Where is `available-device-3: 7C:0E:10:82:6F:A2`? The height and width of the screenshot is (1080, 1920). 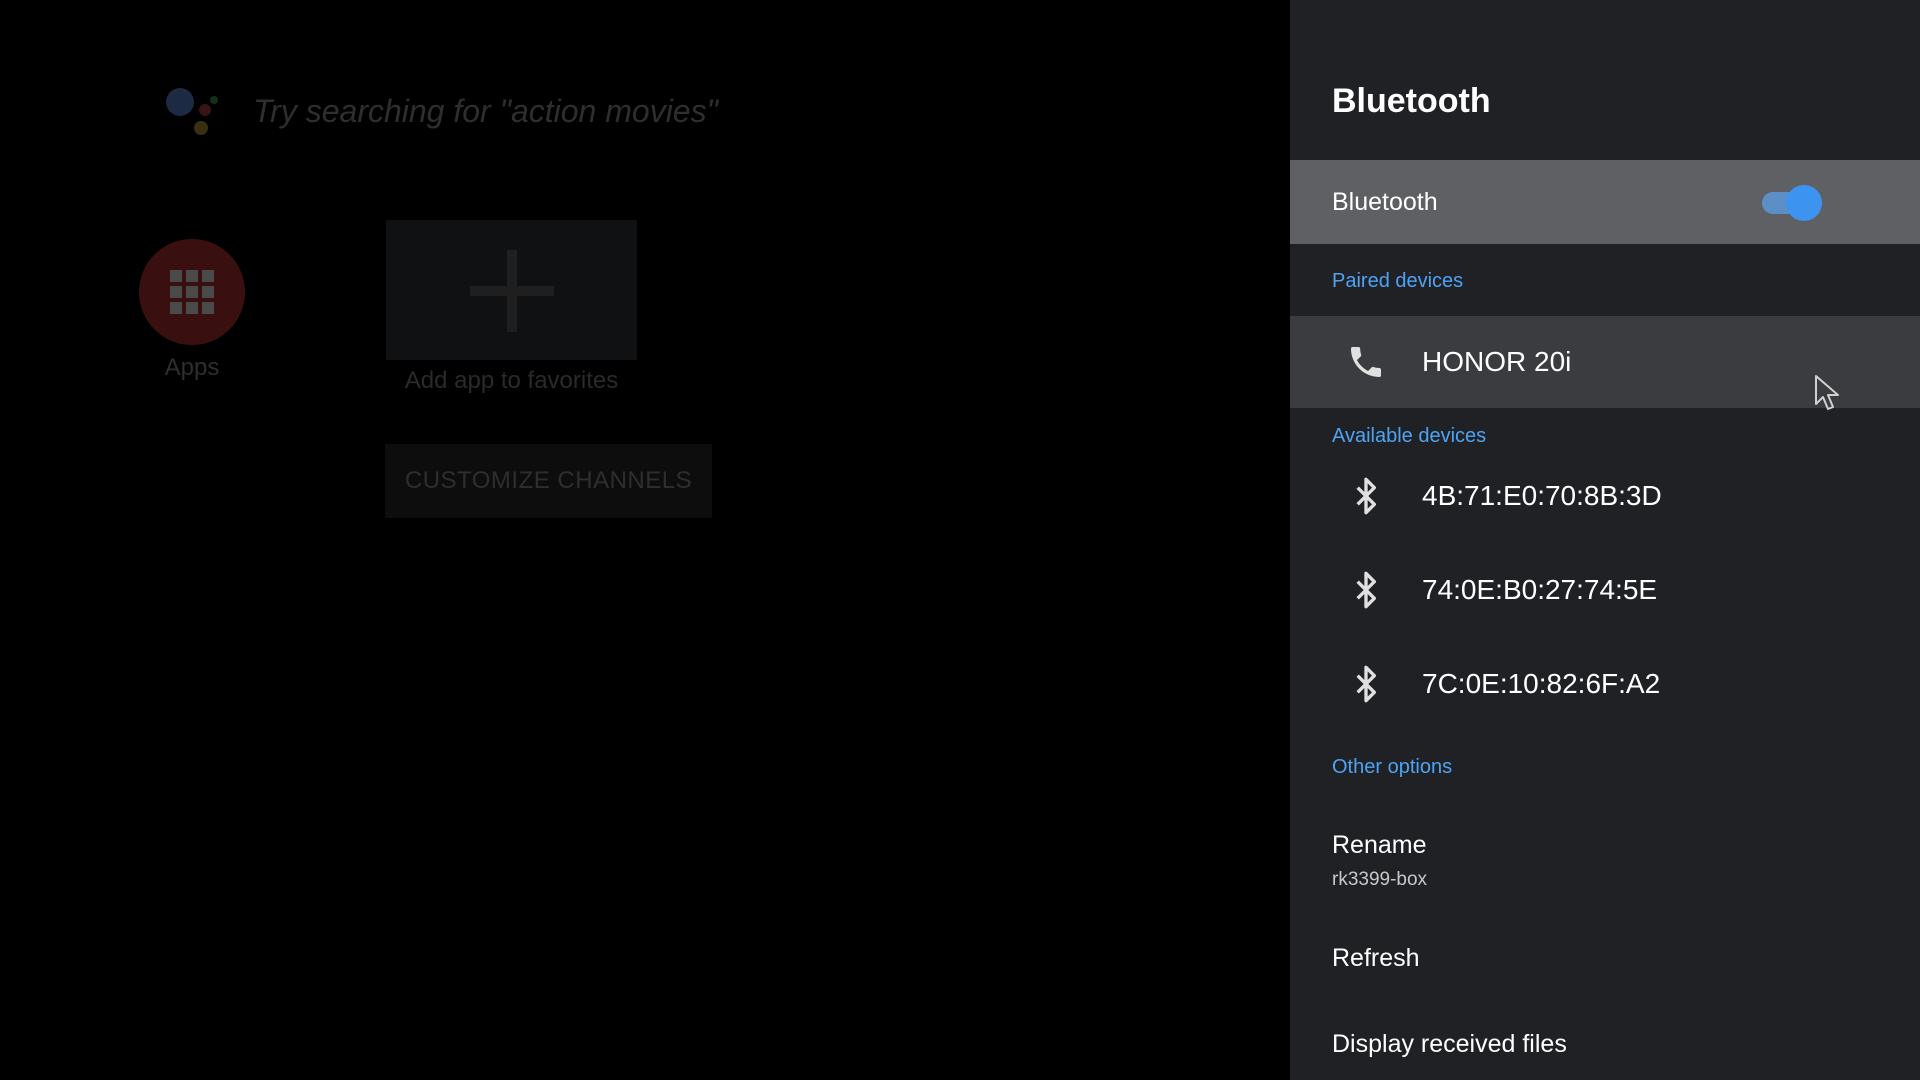
available-device-3: 7C:0E:10:82:6F:A2 is located at coordinates (1605, 684).